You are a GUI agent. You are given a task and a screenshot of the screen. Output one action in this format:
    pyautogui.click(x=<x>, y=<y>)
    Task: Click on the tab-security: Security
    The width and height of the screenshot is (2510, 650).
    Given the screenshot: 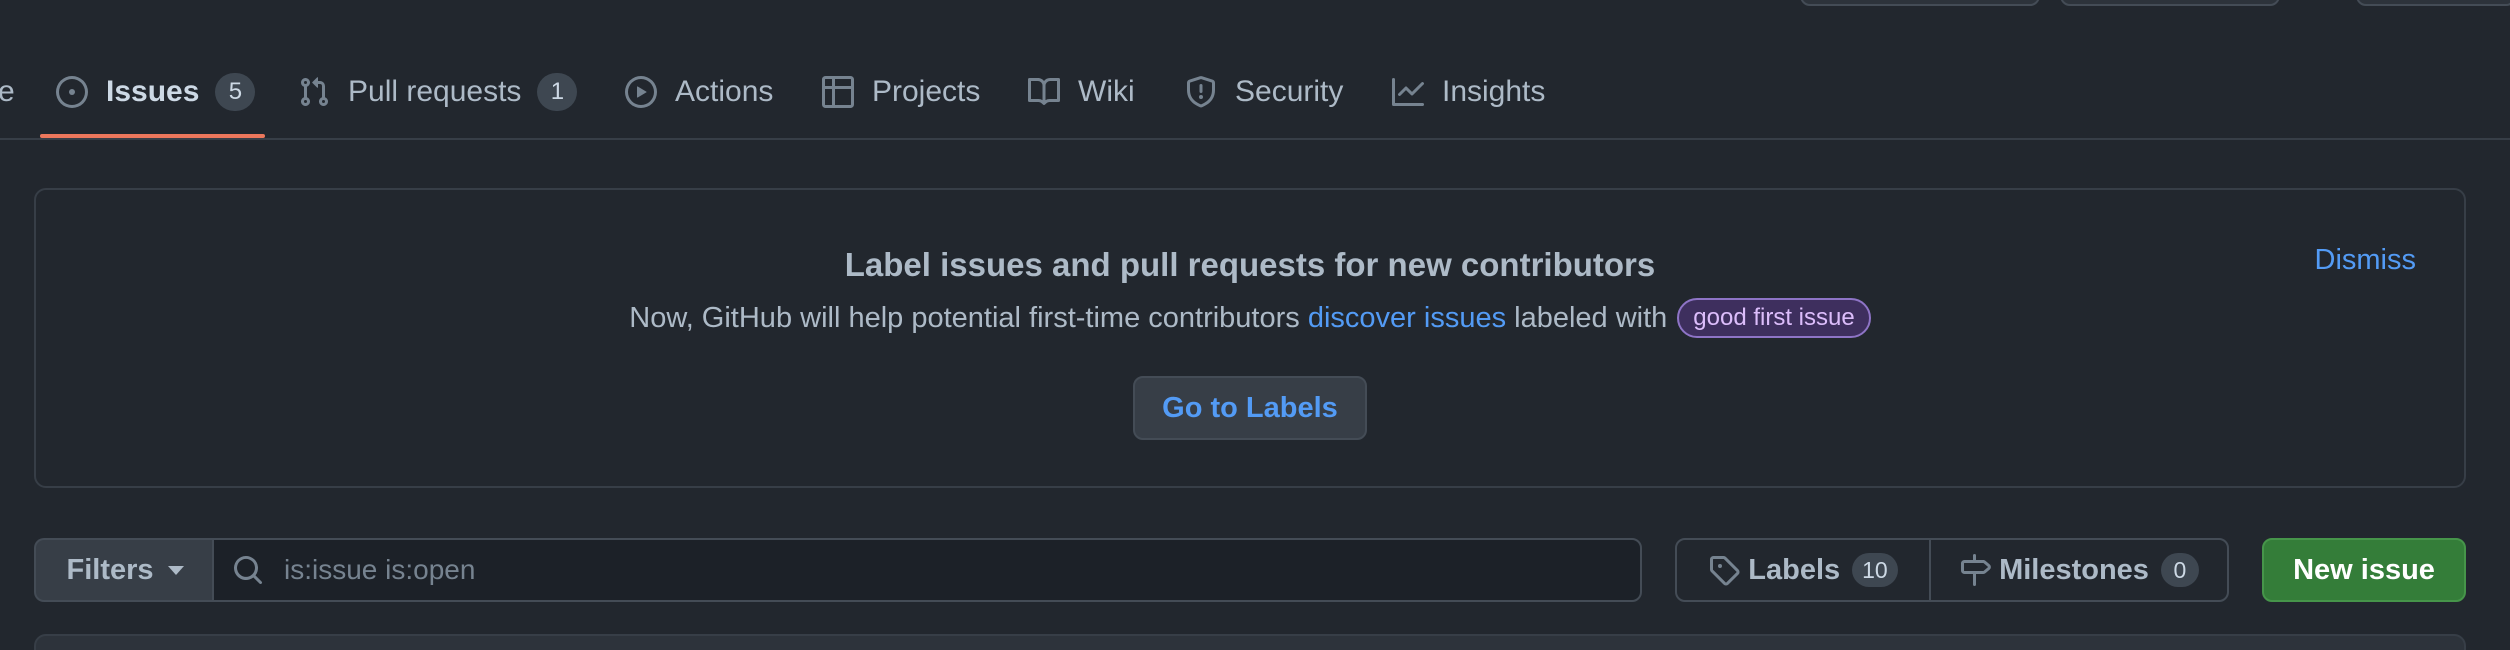 What is the action you would take?
    pyautogui.click(x=1264, y=92)
    